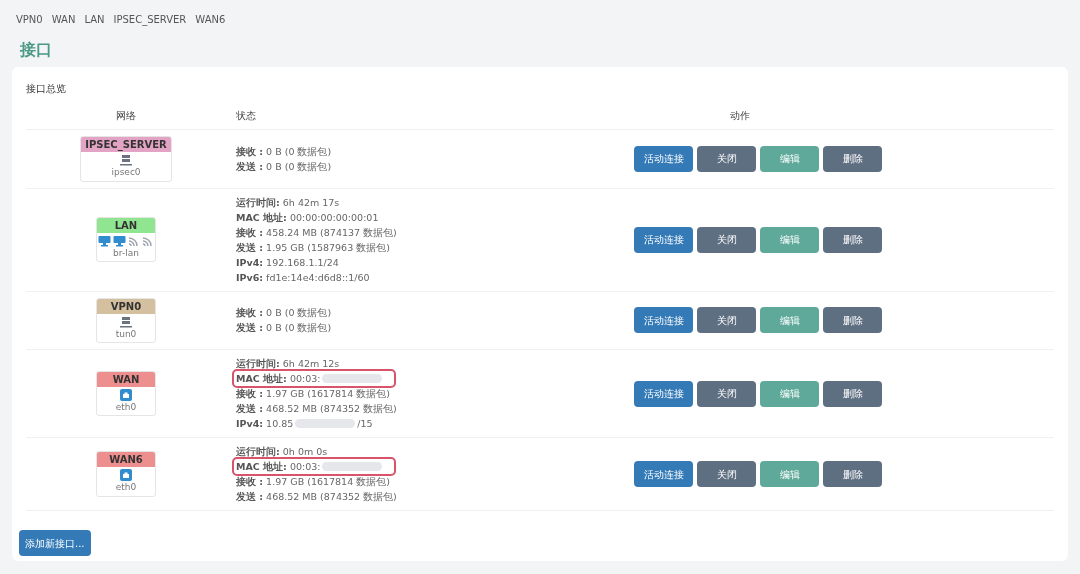  I want to click on status-value: 458.24 MB (874137 数据包), so click(331, 232).